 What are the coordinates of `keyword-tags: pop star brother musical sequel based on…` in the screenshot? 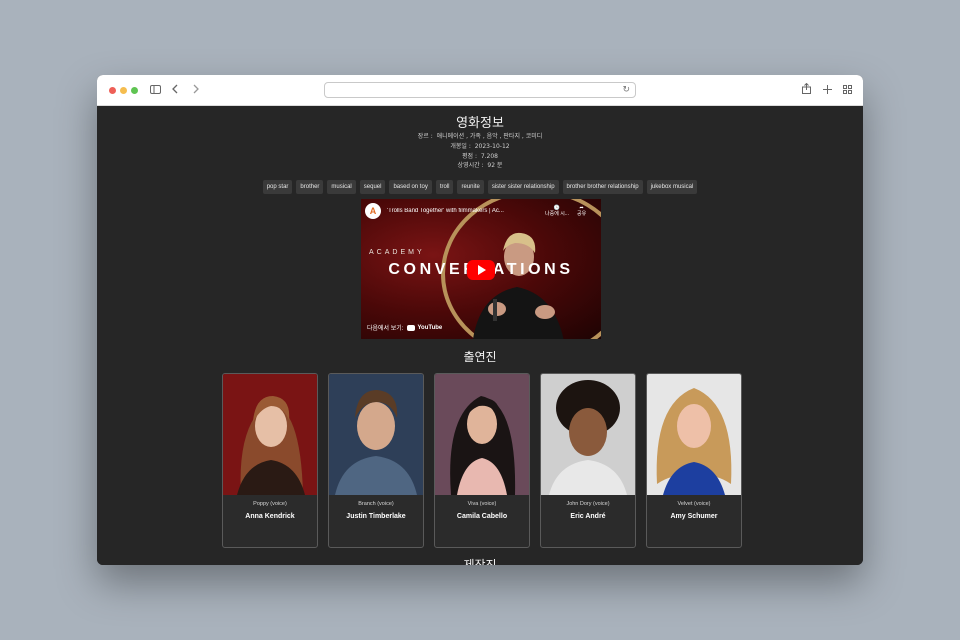 It's located at (480, 187).